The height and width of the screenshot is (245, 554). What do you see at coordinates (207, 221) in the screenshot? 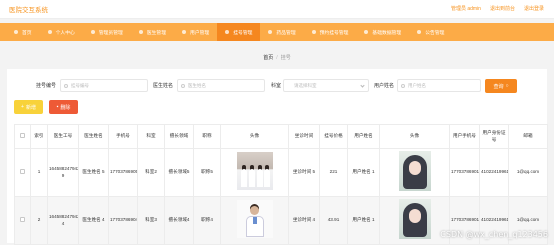
I see `cell-title: 职称4` at bounding box center [207, 221].